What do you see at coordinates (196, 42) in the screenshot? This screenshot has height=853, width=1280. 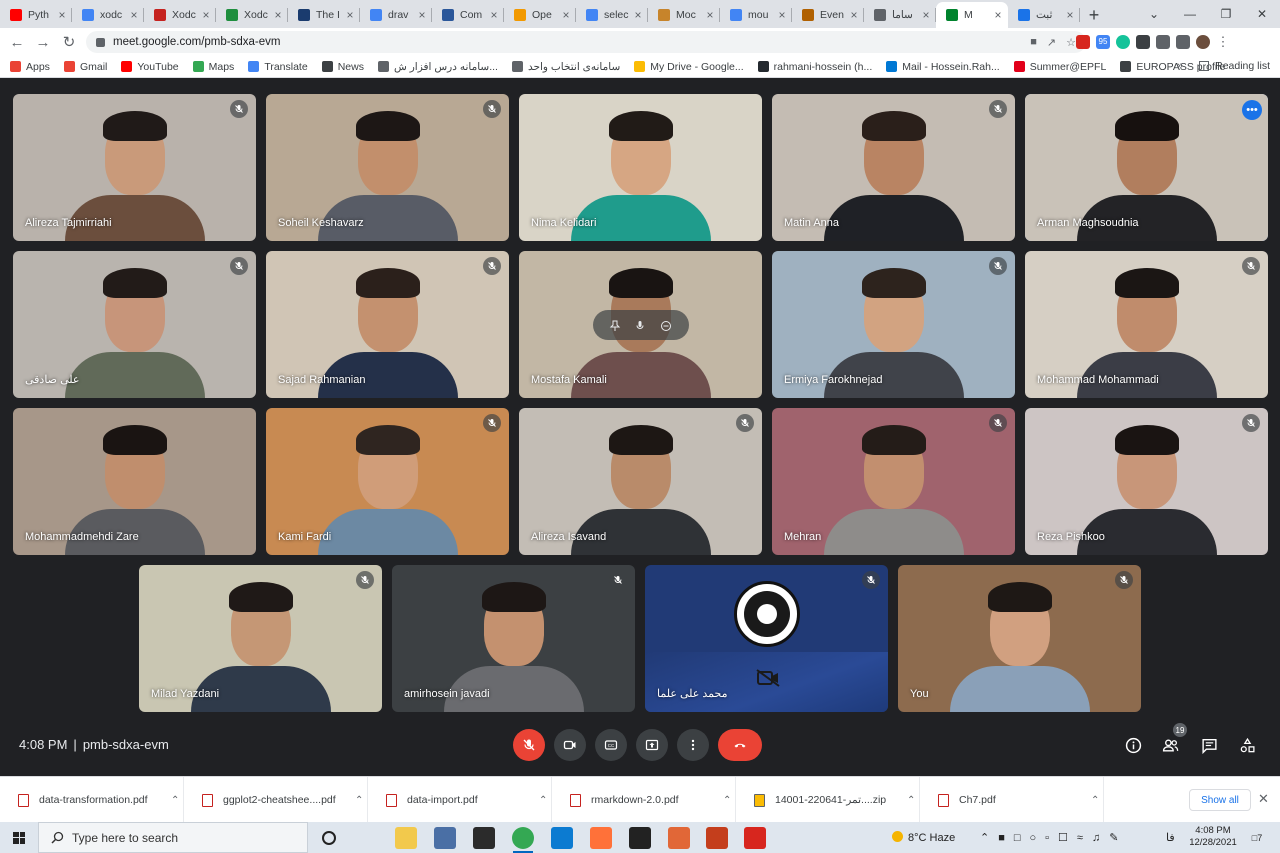 I see `url-text: meet.google.com/pmb-sdxa-evm` at bounding box center [196, 42].